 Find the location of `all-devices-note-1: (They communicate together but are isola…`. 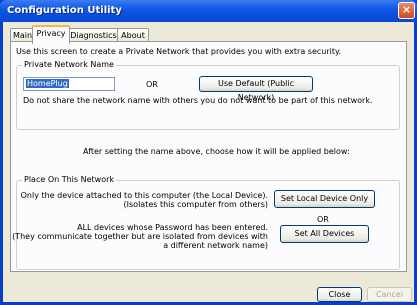

all-devices-note-1: (They communicate together but are isola… is located at coordinates (140, 236).